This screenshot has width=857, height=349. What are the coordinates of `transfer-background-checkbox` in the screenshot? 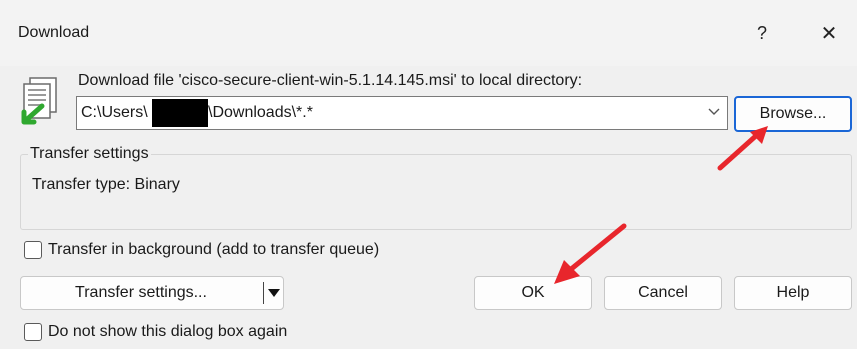 It's located at (33, 250).